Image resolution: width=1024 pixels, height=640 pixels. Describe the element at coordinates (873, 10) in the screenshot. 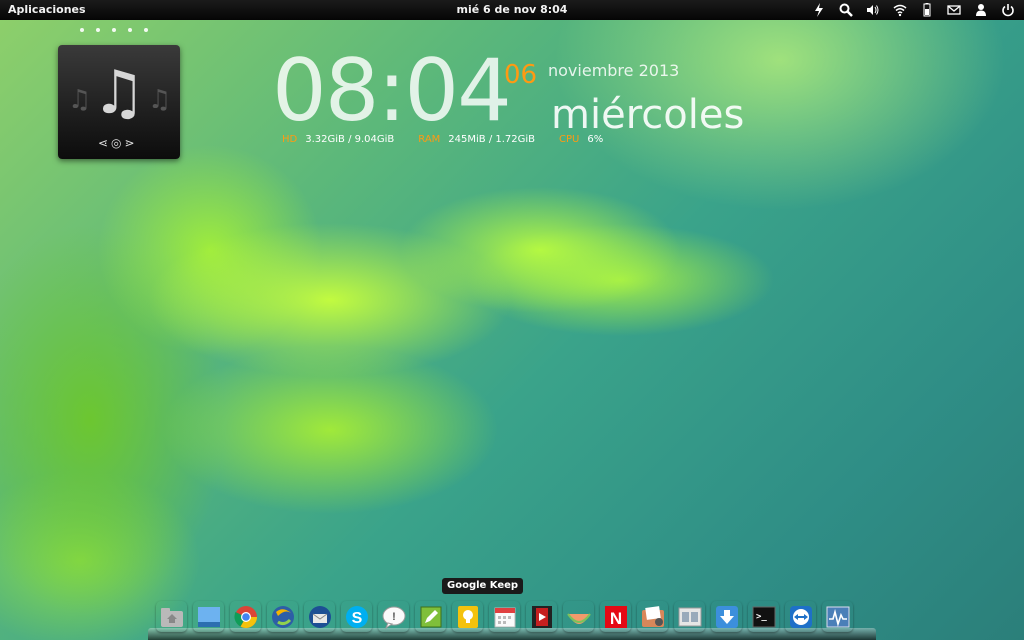

I see `volume-icon` at that location.